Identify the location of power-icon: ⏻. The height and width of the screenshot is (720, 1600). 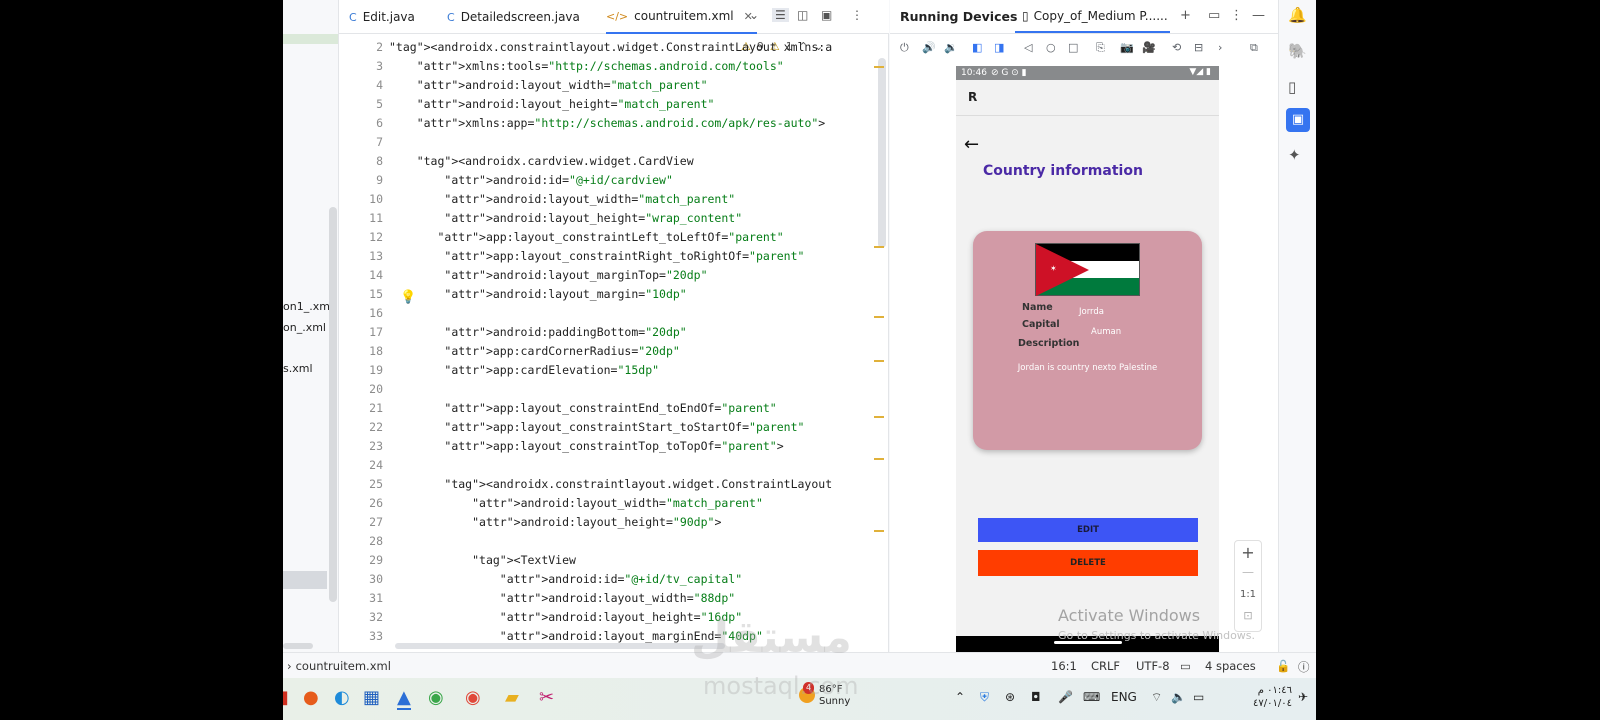
(904, 48).